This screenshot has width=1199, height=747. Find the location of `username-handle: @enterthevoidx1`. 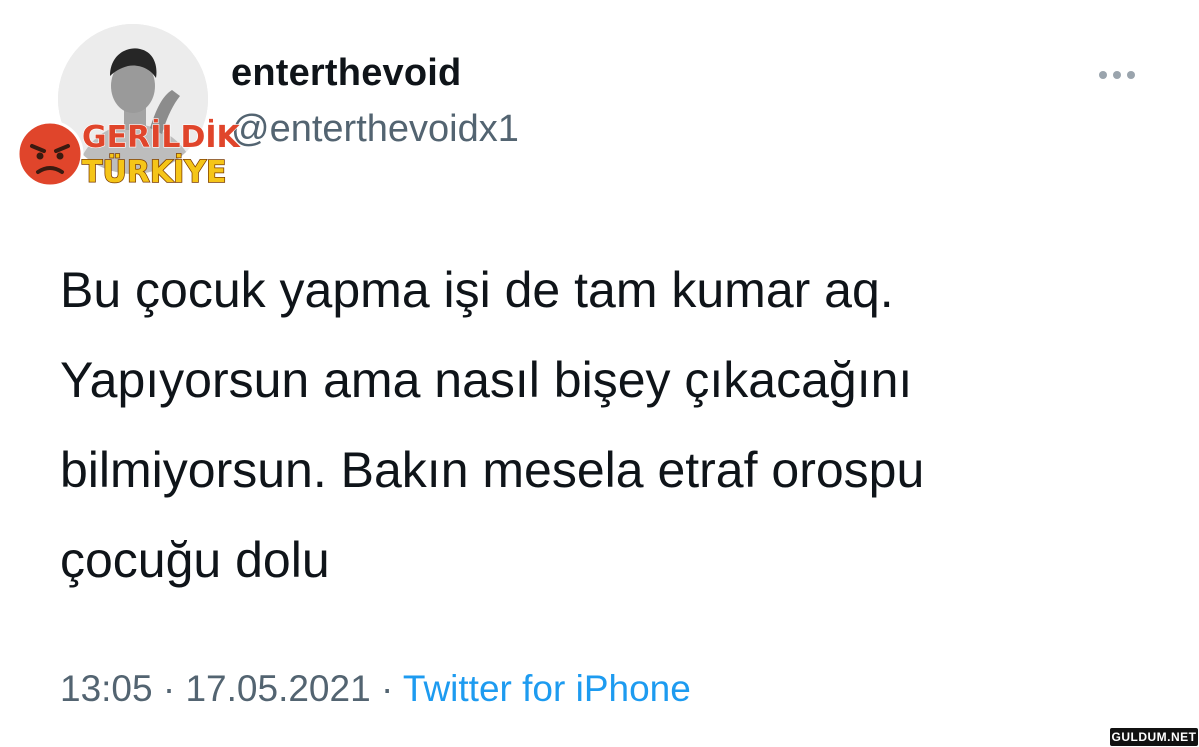

username-handle: @enterthevoidx1 is located at coordinates (375, 129).